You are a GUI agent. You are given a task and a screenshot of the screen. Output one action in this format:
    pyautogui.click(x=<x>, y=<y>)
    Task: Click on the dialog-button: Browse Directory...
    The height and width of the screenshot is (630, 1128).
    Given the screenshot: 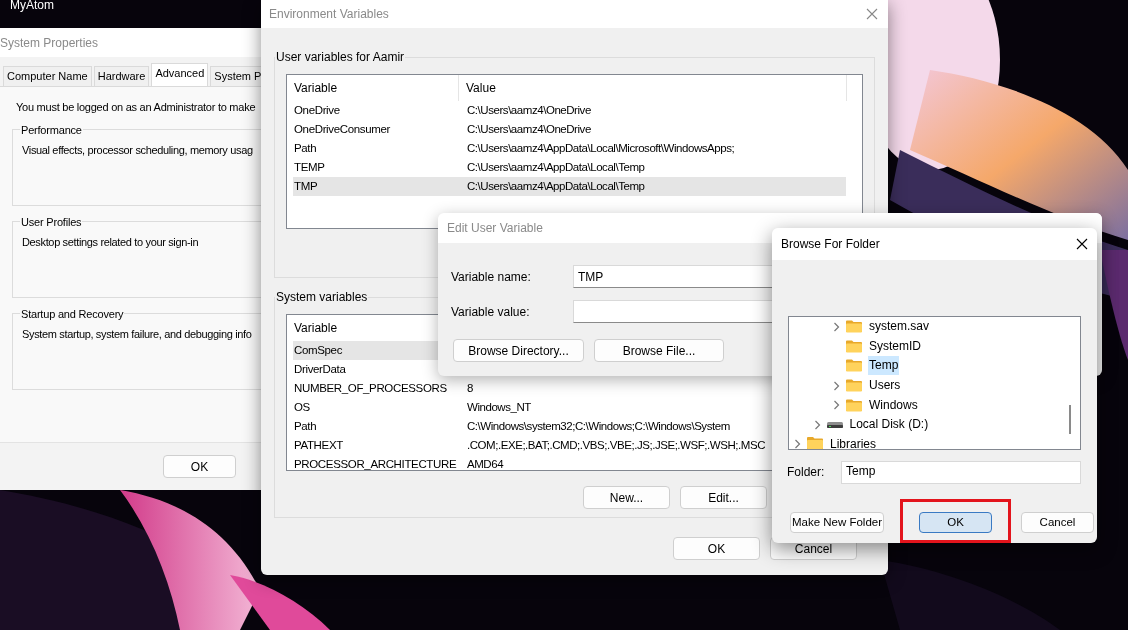 What is the action you would take?
    pyautogui.click(x=518, y=350)
    